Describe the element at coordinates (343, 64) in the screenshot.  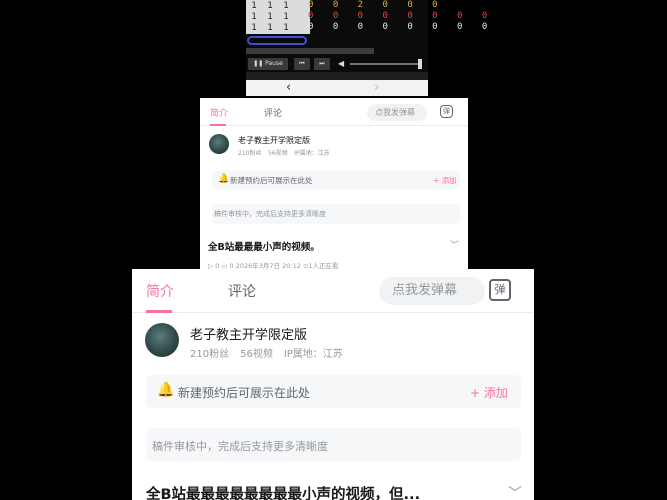
I see `speaker-icon: ◀` at that location.